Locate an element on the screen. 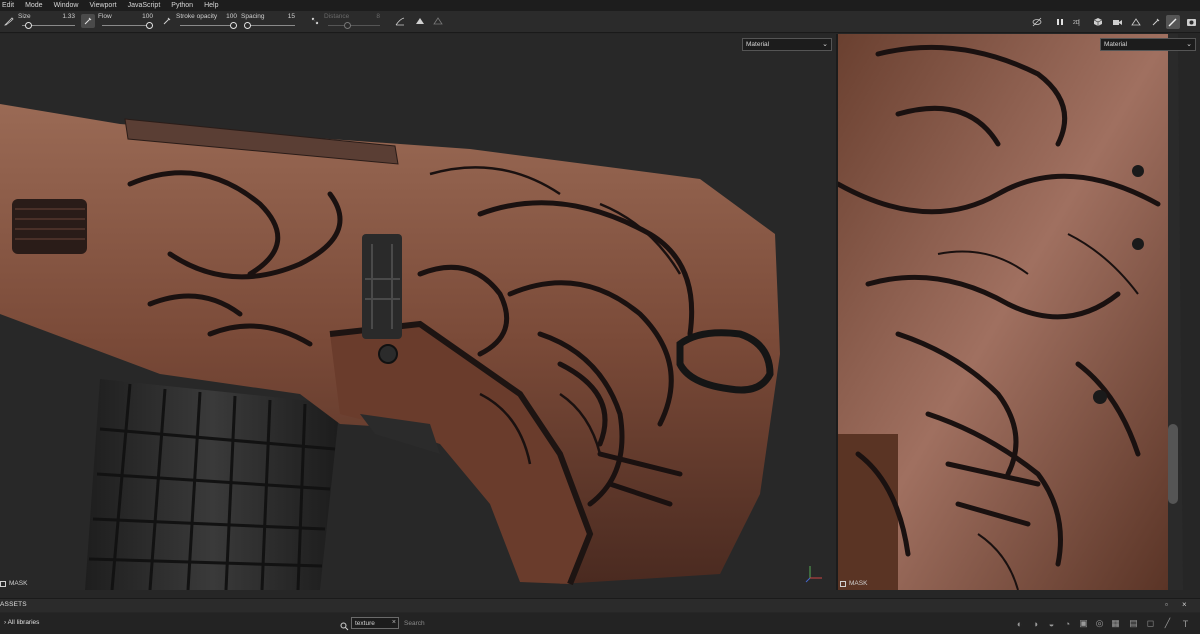 This screenshot has width=1200, height=634. axis-gizmo-icon is located at coordinates (815, 573).